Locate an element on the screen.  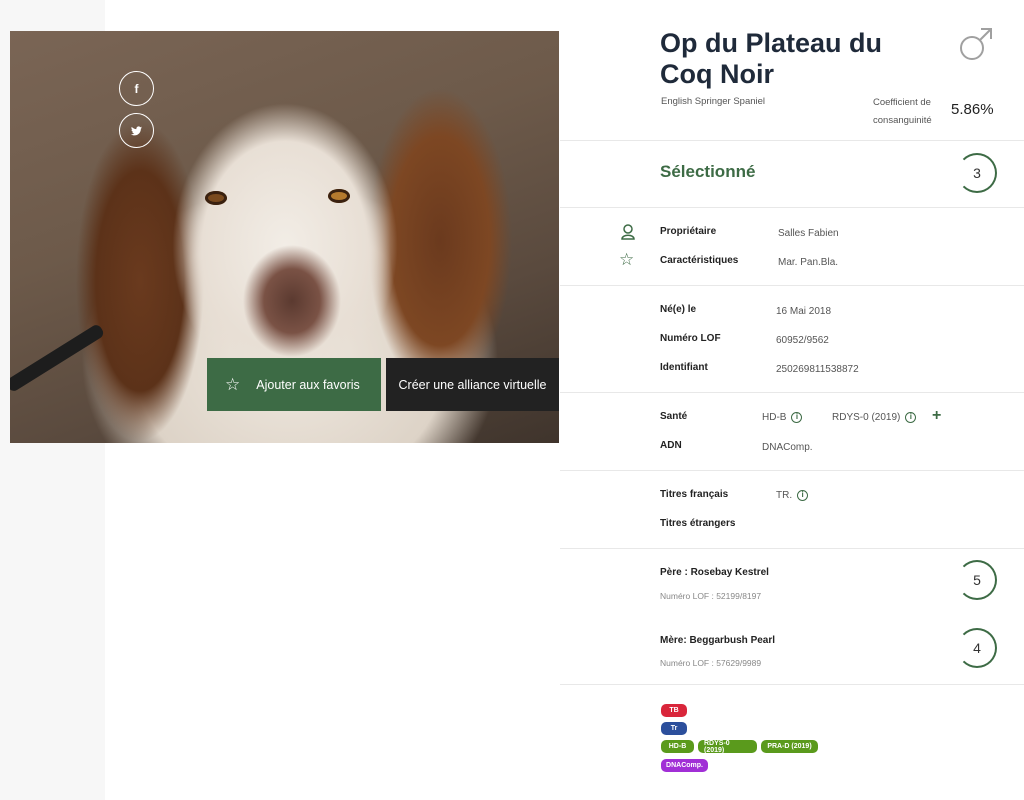
french-titles-label: Titres français is located at coordinates (694, 494).